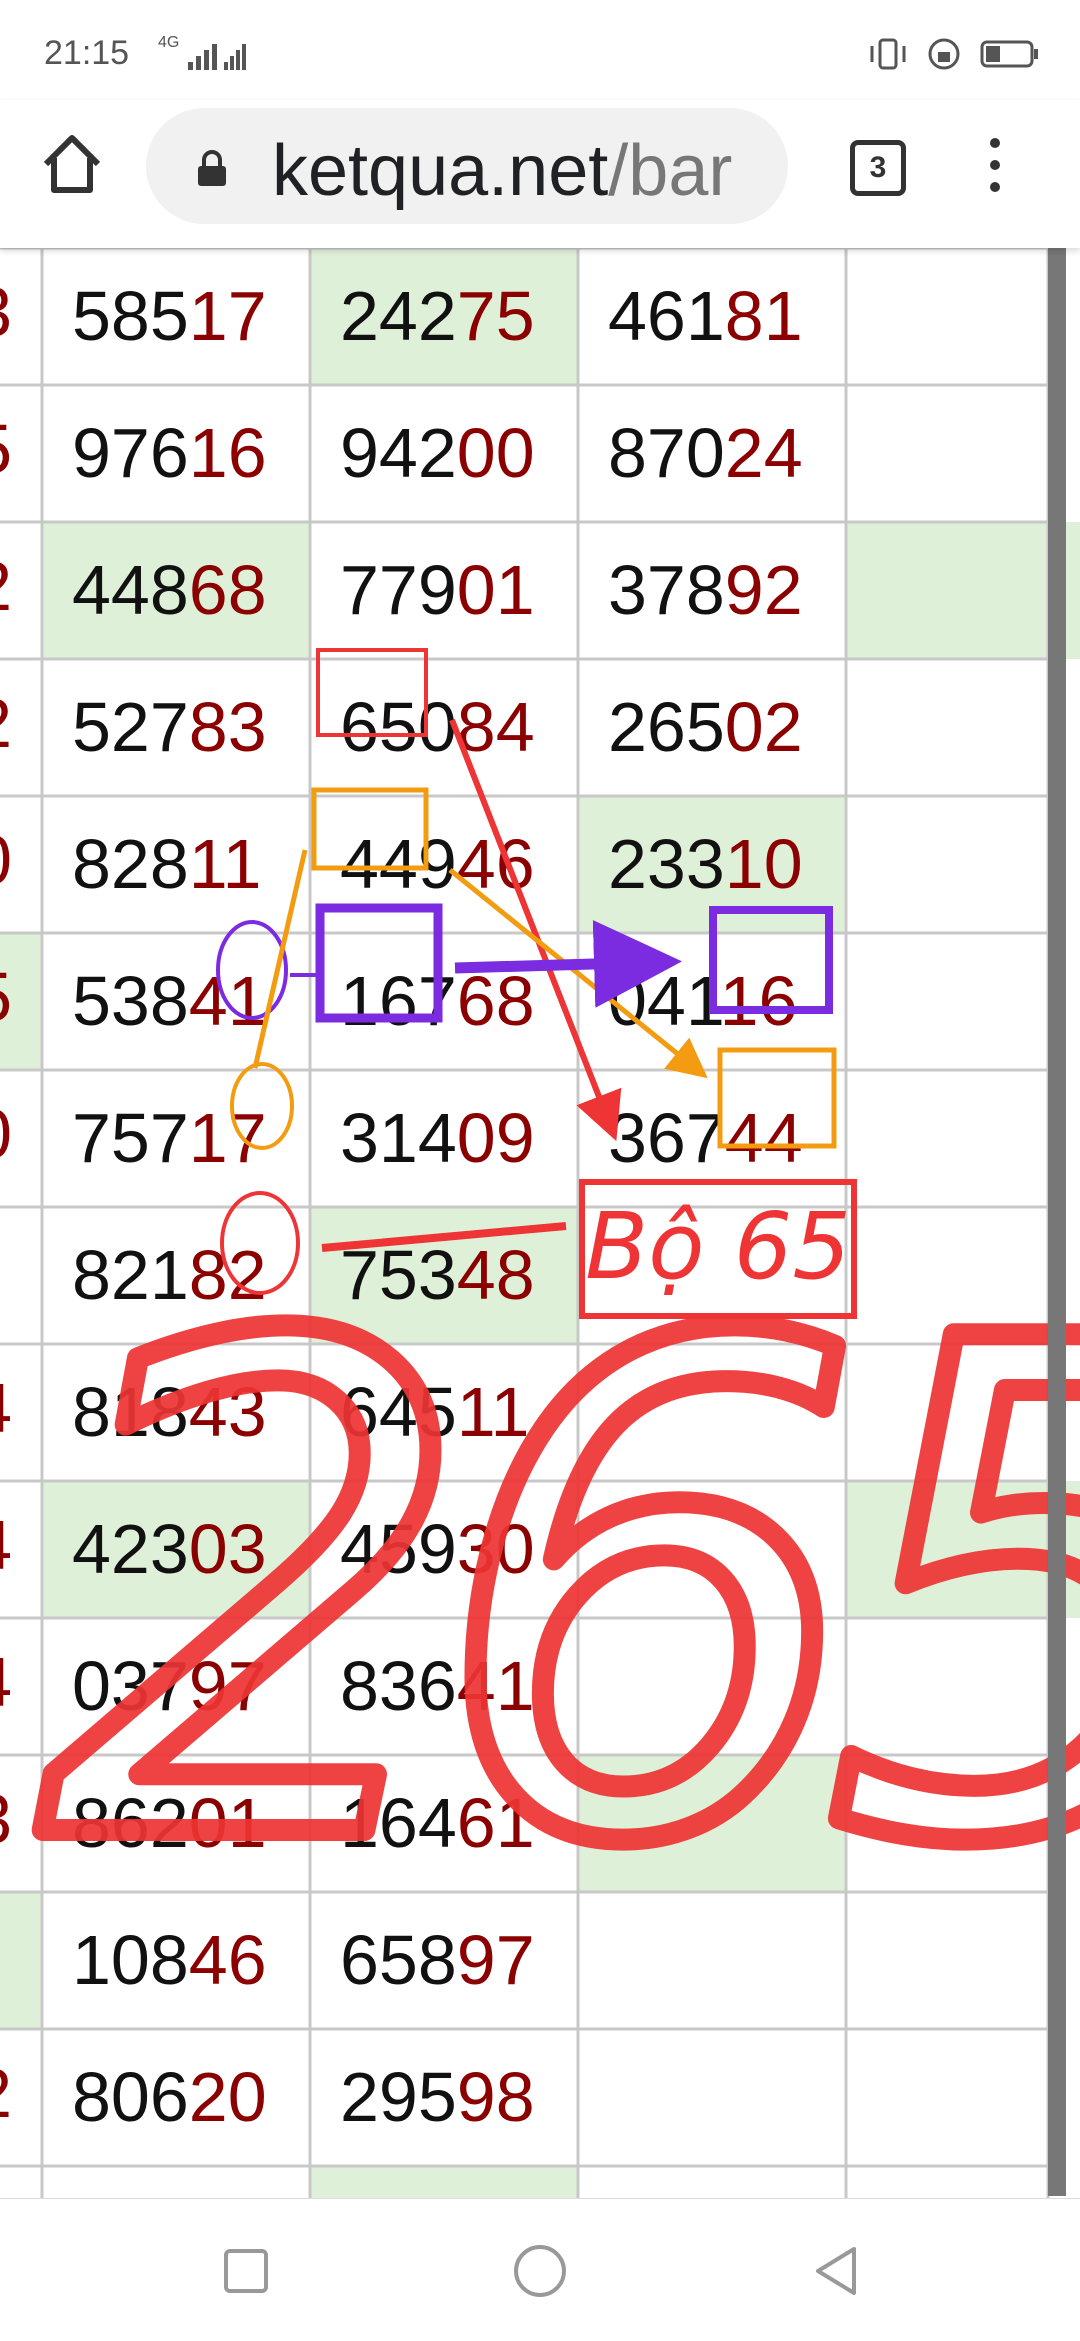 This screenshot has height=2341, width=1080. What do you see at coordinates (398, 1138) in the screenshot?
I see `number-prefix: 314` at bounding box center [398, 1138].